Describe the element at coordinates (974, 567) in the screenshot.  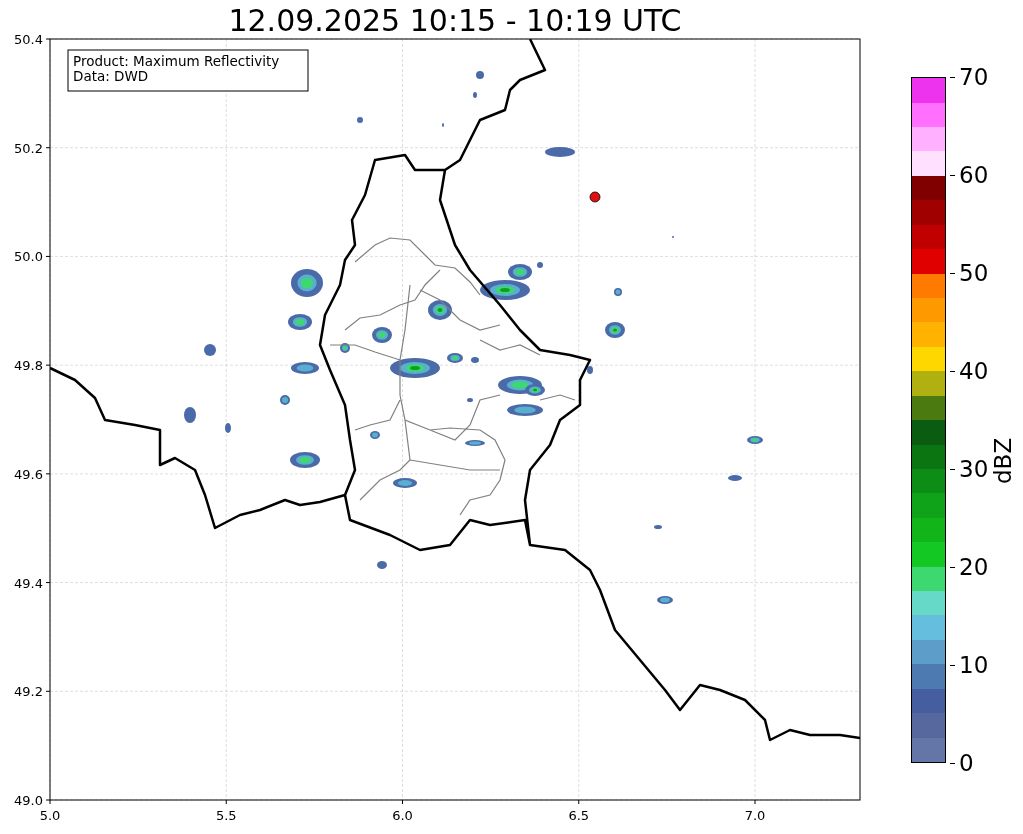
I see `colorbar-tick-label: 20` at that location.